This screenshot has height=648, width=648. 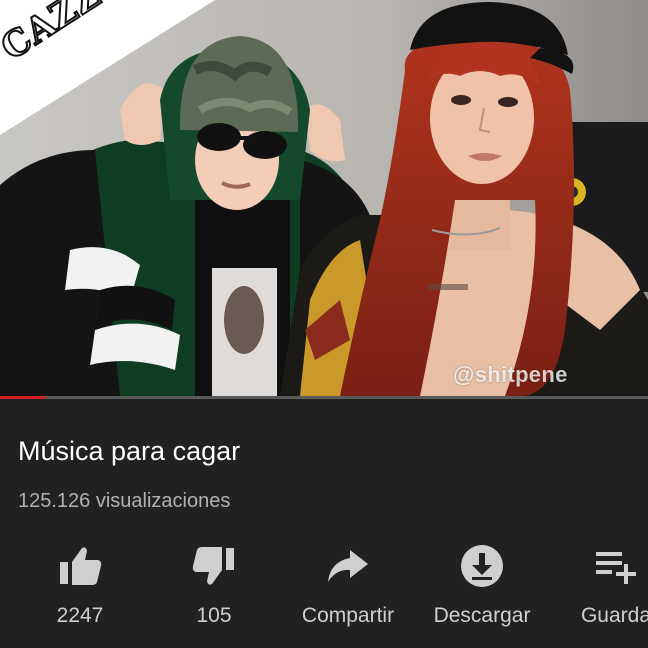 I want to click on thumb-up-icon, so click(x=81, y=566).